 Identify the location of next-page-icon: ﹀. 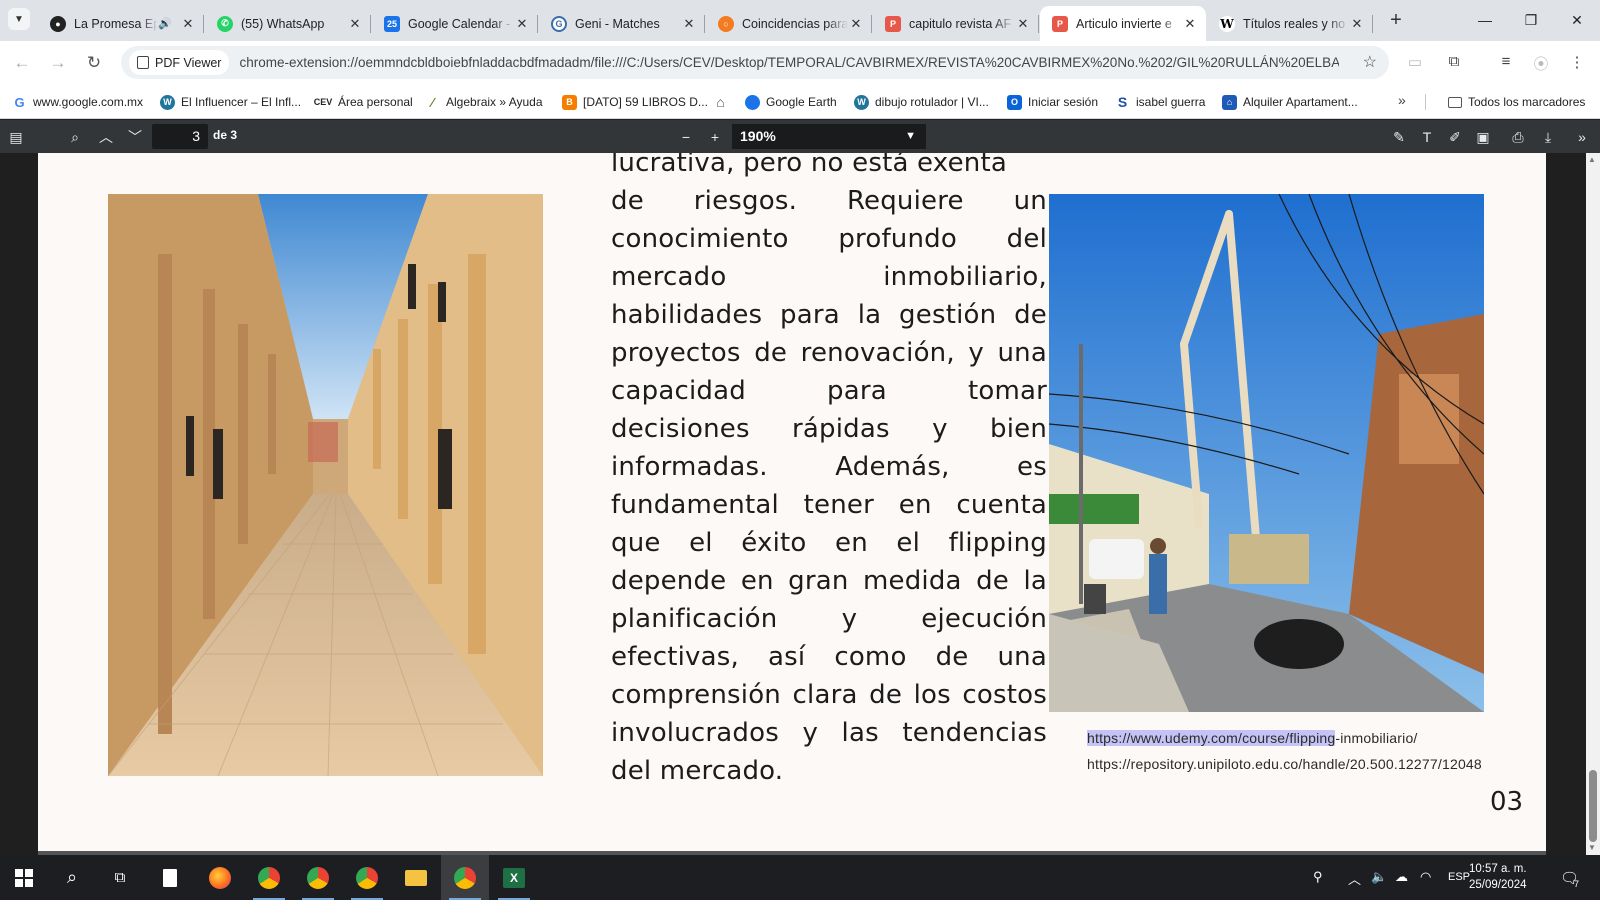
(135, 137).